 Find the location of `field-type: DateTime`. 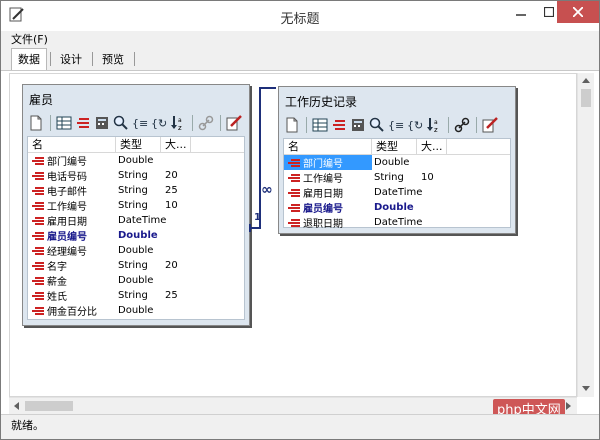

field-type: DateTime is located at coordinates (142, 220).